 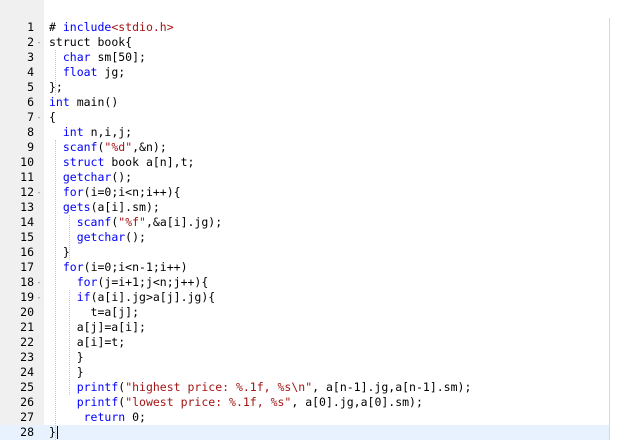 What do you see at coordinates (87, 27) in the screenshot?
I see `keyword-token: include` at bounding box center [87, 27].